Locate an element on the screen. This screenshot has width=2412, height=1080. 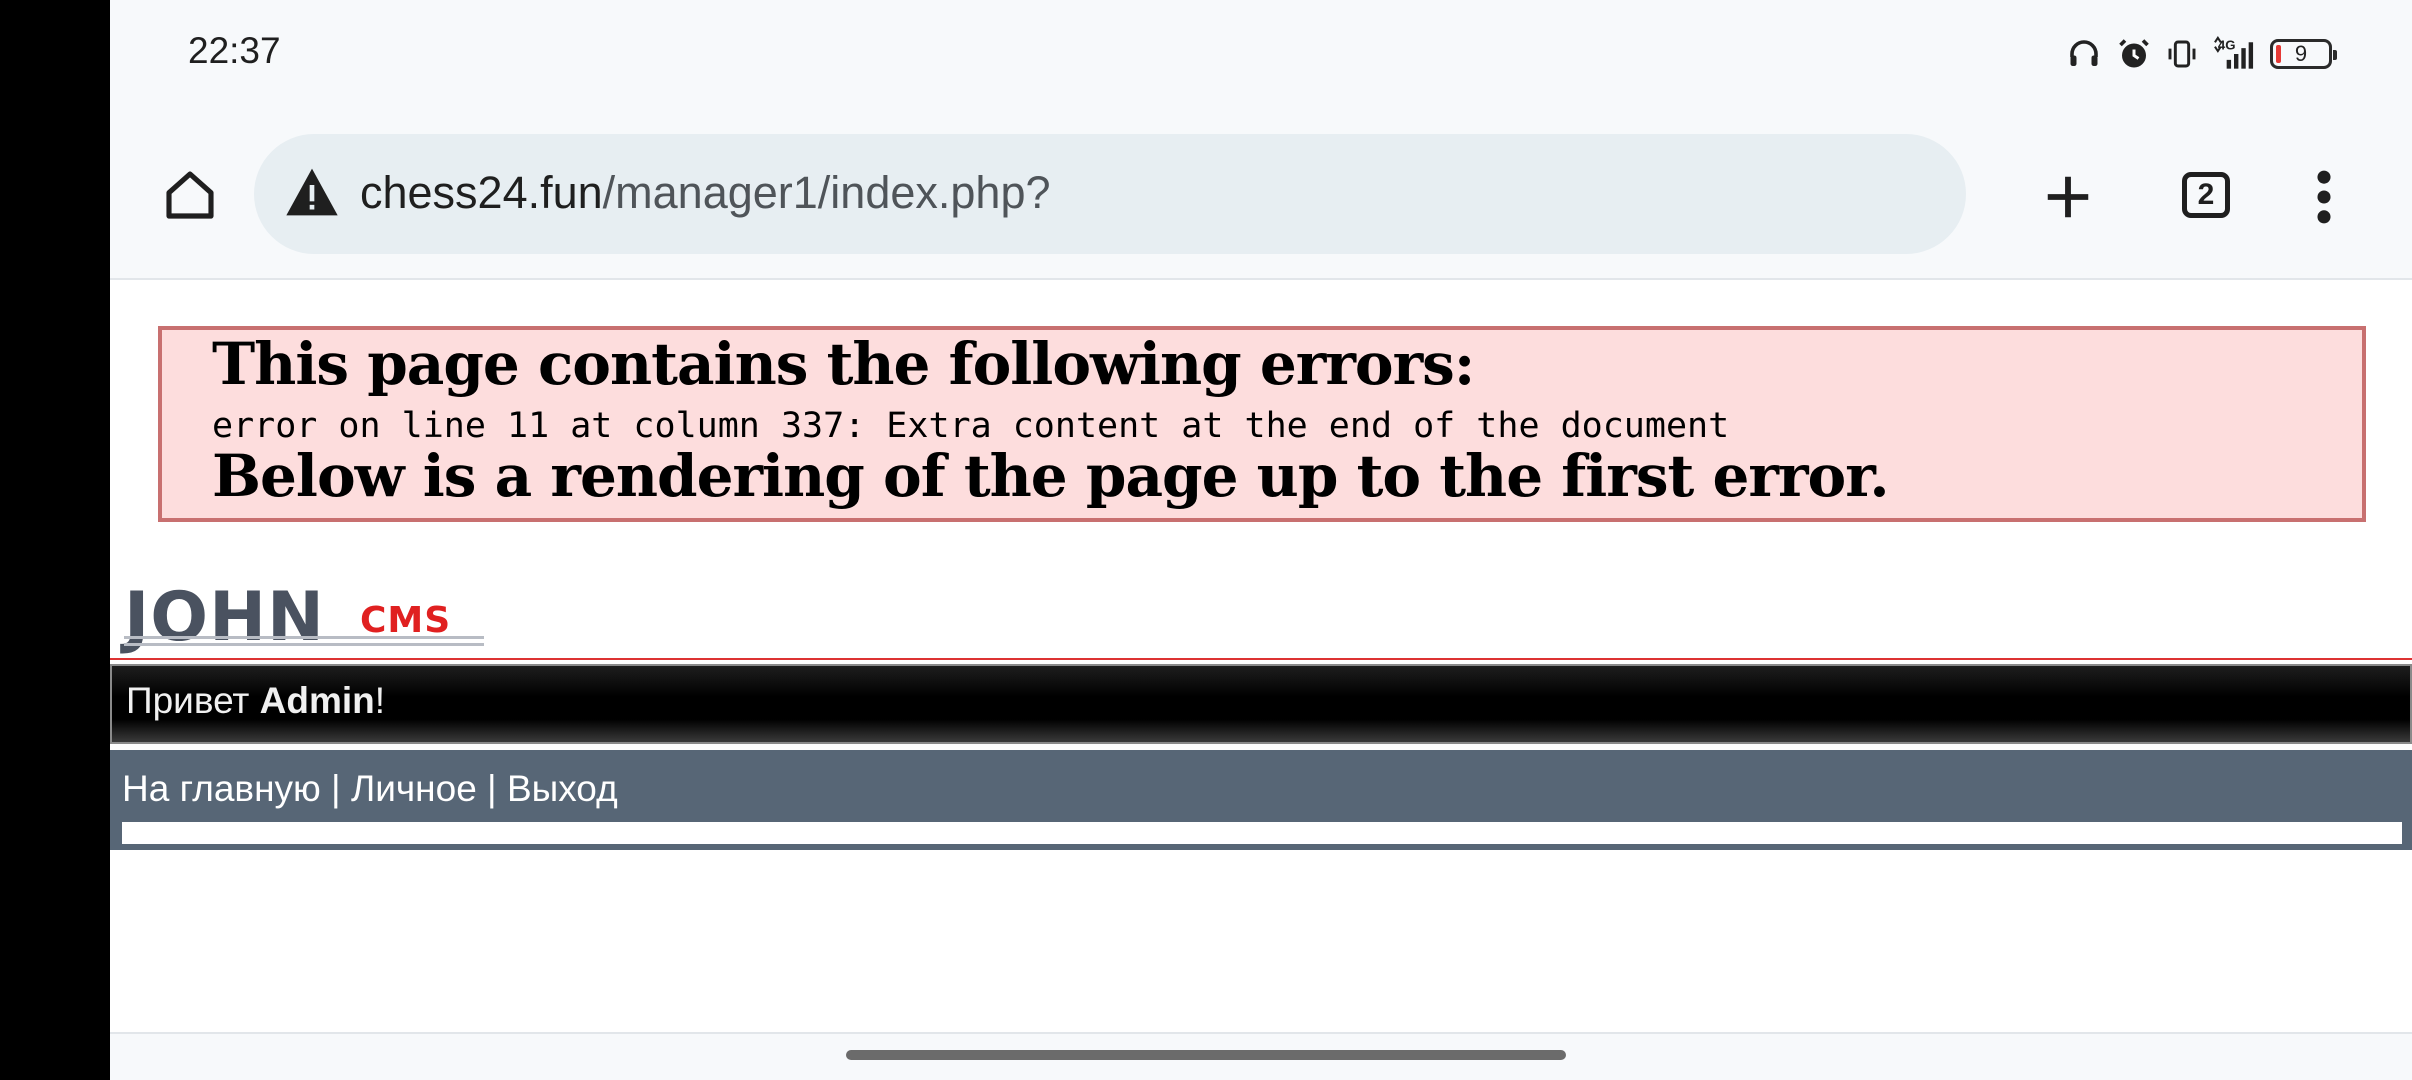
browser-toolbar: chess24.fun/manager1/index.php? 2 is located at coordinates (1261, 196).